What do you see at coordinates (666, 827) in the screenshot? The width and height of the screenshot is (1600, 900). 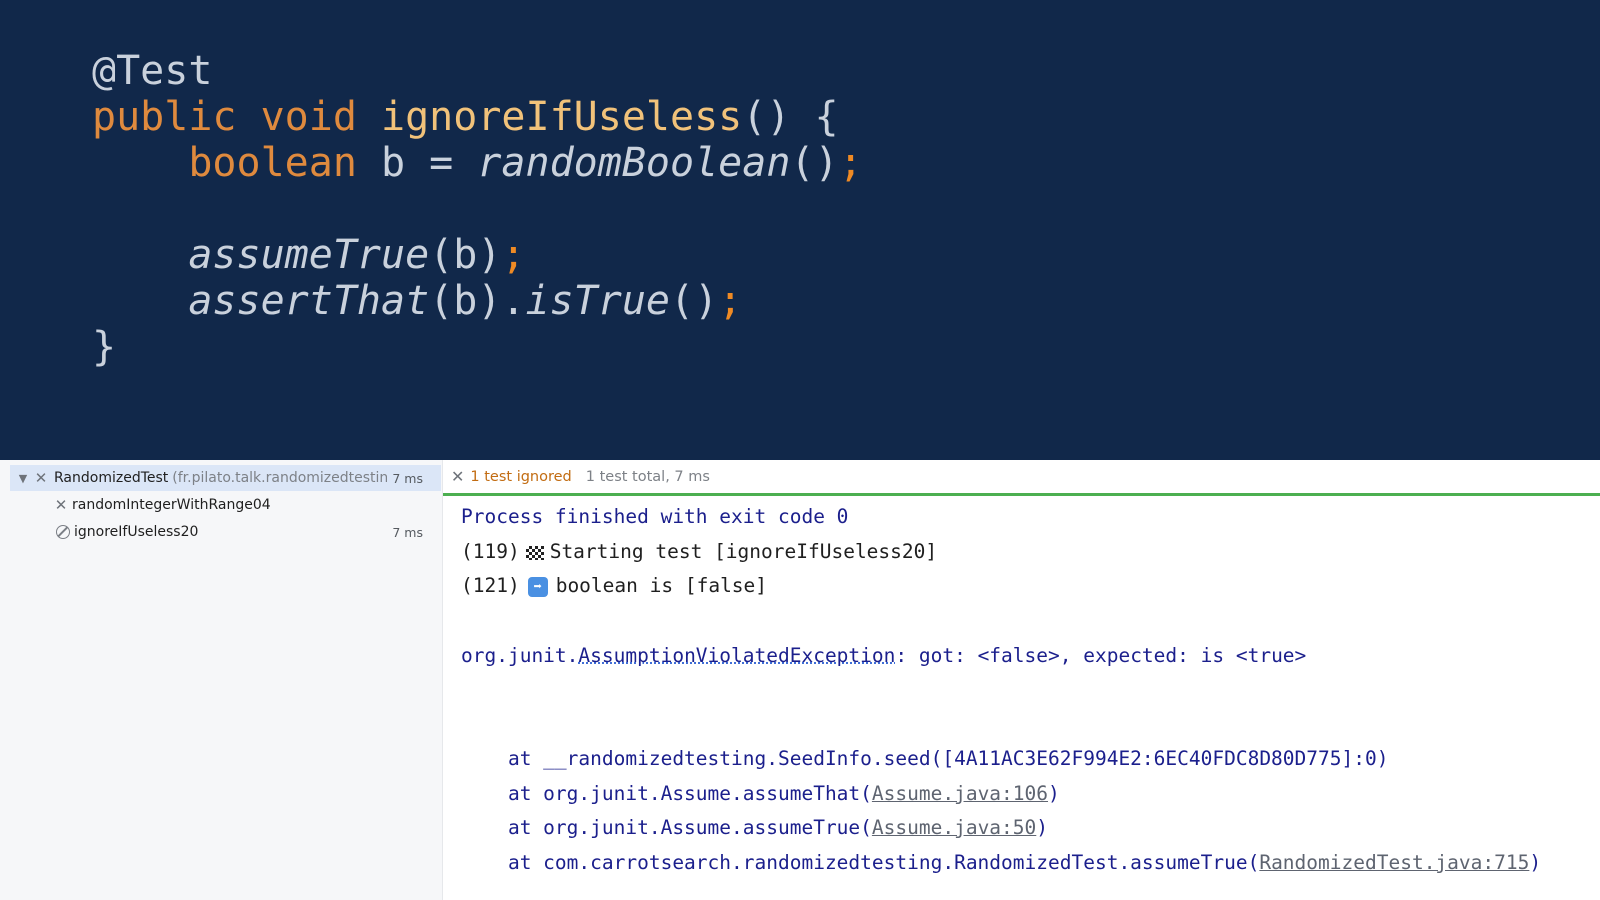 I see `stack-frame: at org.junit.Assume.assumeTrue(` at bounding box center [666, 827].